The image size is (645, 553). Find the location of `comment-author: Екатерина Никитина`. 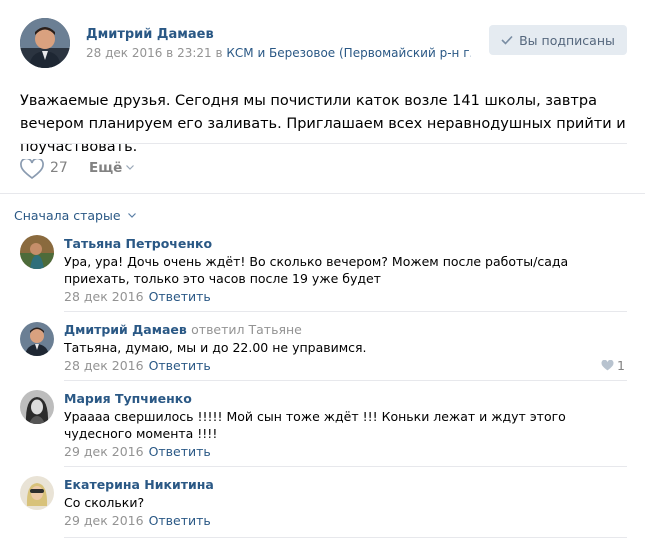

comment-author: Екатерина Никитина is located at coordinates (139, 484).